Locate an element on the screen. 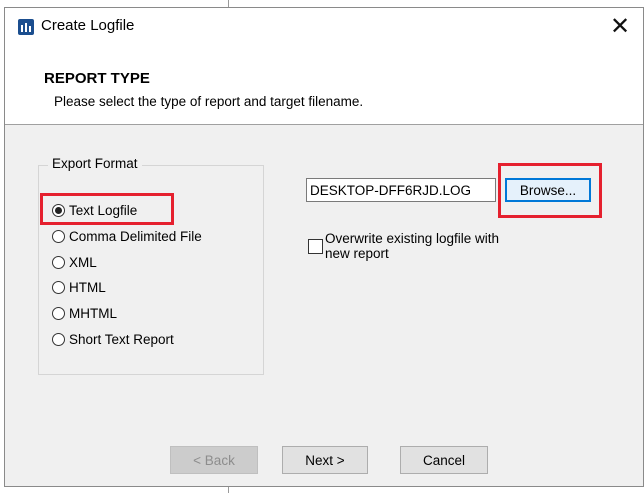 The image size is (644, 493). filename-input is located at coordinates (401, 190).